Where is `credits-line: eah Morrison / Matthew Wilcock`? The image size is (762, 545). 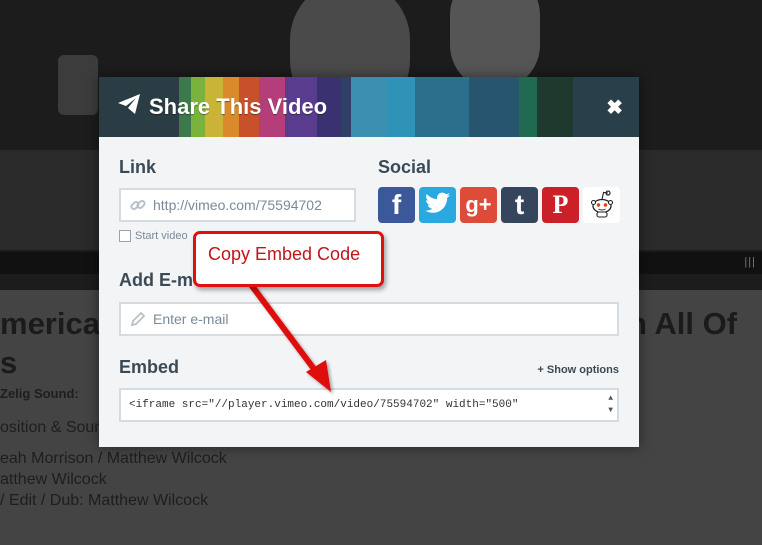
credits-line: eah Morrison / Matthew Wilcock is located at coordinates (113, 458).